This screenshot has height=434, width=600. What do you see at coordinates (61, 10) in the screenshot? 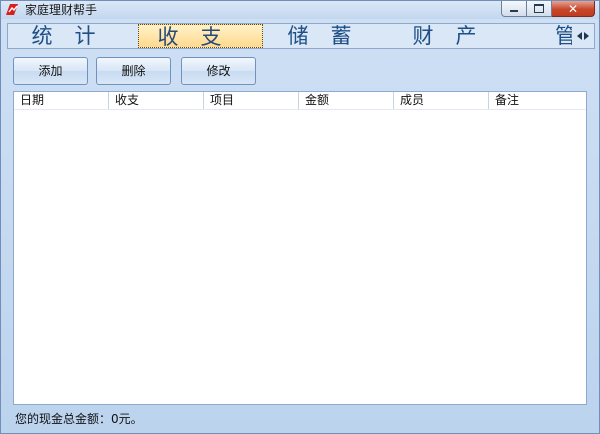
I see `window-title: 家庭理财帮手` at bounding box center [61, 10].